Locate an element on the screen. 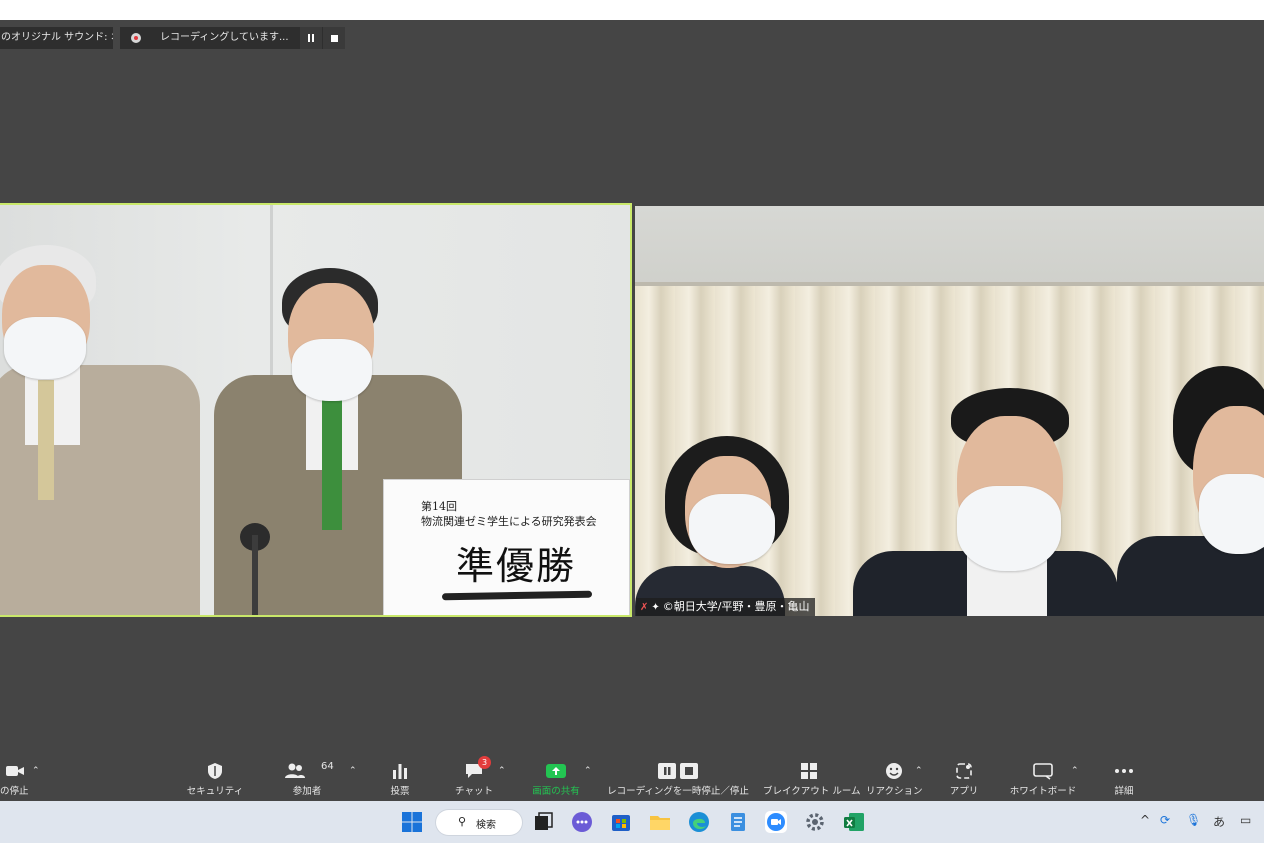 This screenshot has width=1264, height=843. award-placard: 第14回 物流関連ゼミ学生による研究発表会 準優勝 is located at coordinates (506, 547).